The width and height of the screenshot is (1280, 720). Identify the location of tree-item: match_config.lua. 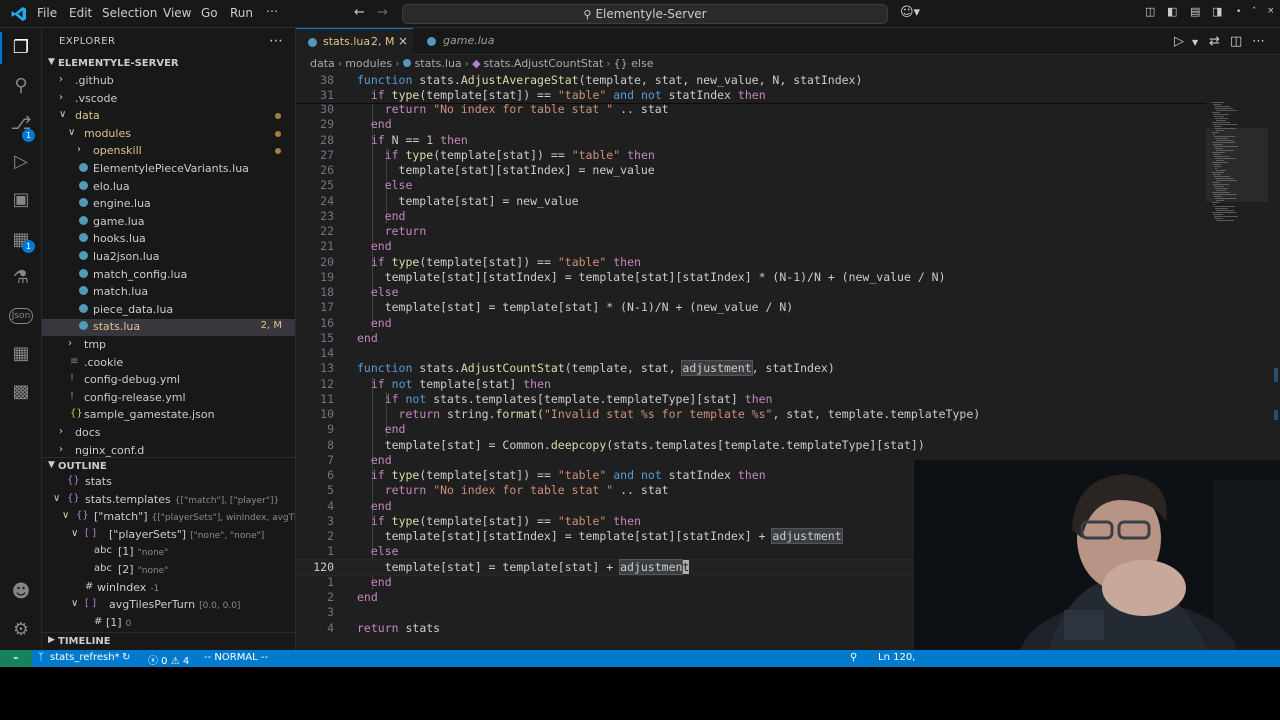
(168, 275).